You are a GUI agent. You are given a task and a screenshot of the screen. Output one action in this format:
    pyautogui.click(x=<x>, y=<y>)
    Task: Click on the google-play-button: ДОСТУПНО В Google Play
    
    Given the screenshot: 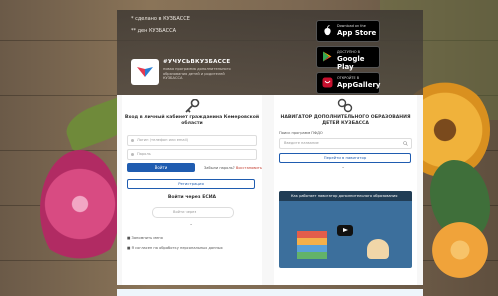 What is the action you would take?
    pyautogui.click(x=348, y=58)
    